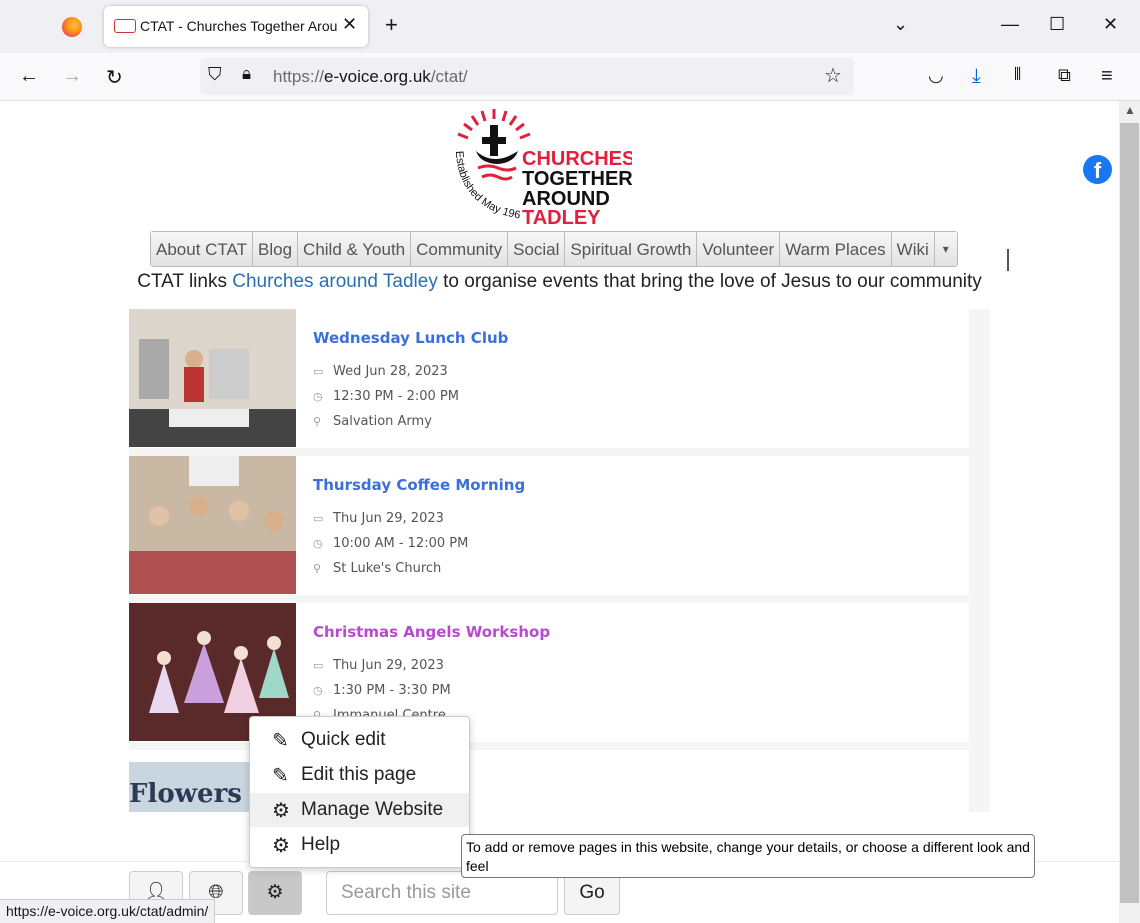  Describe the element at coordinates (185, 794) in the screenshot. I see `svg-text: Flowers` at that location.